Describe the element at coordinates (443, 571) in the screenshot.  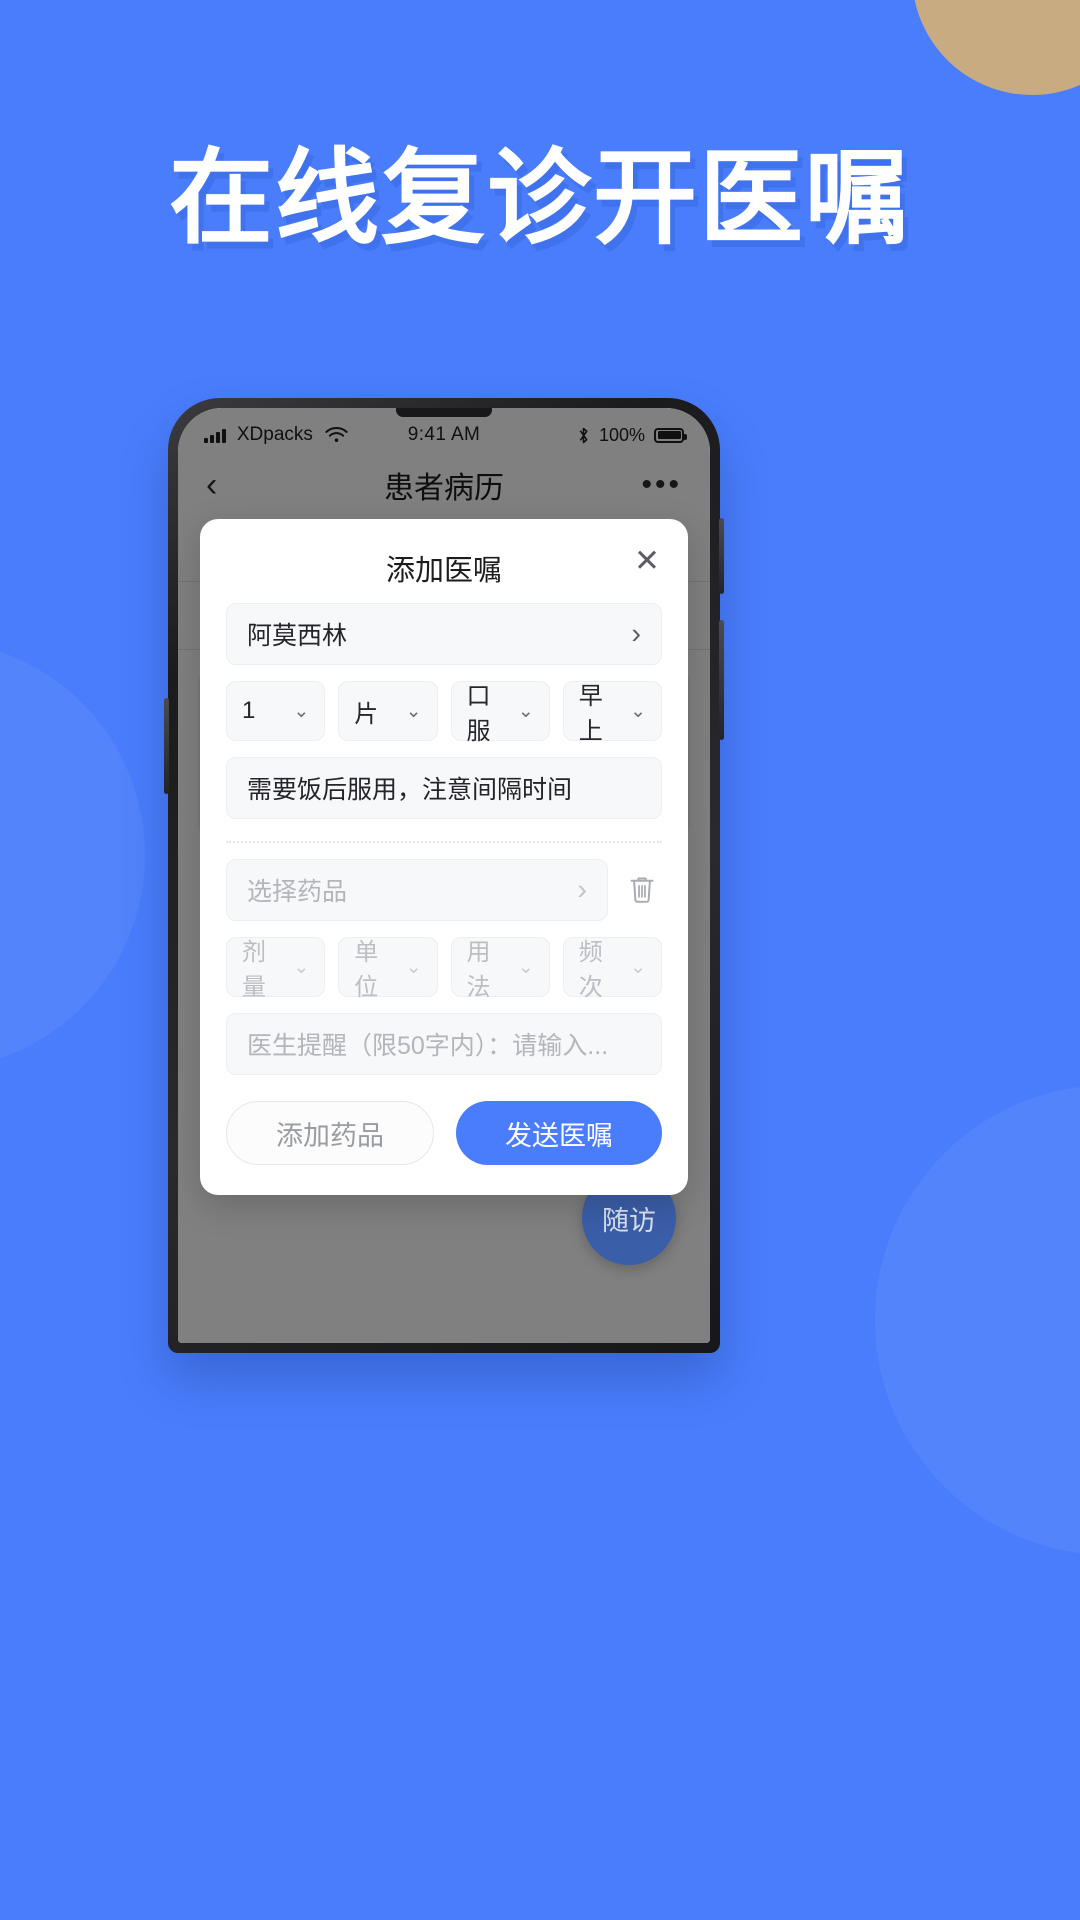
I see `modal-title: 添加医嘱` at that location.